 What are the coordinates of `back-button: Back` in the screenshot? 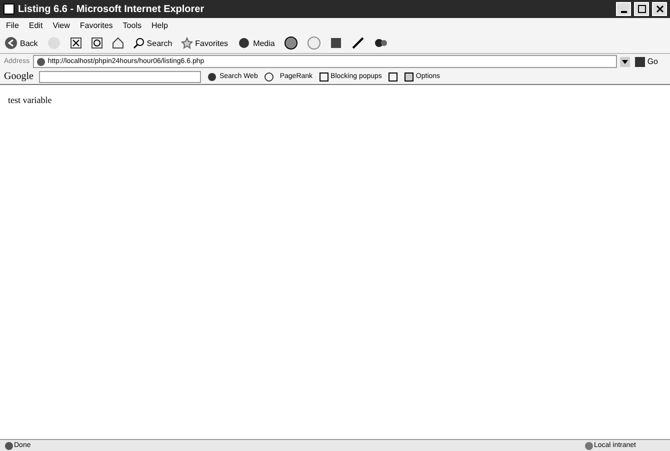 It's located at (21, 43).